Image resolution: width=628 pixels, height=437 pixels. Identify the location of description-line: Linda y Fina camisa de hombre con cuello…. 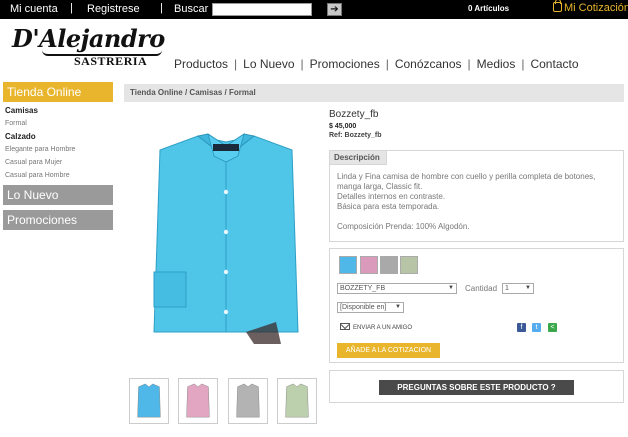
(466, 176).